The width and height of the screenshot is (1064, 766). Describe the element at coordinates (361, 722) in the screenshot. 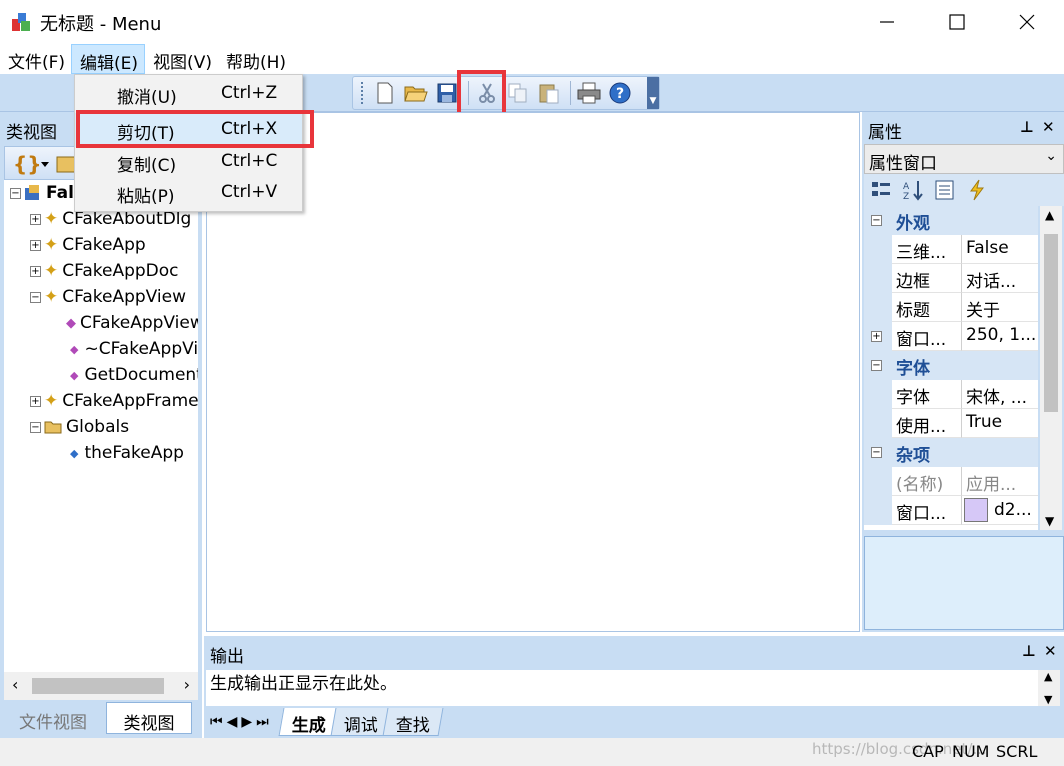

I see `tab-debug: 调试` at that location.